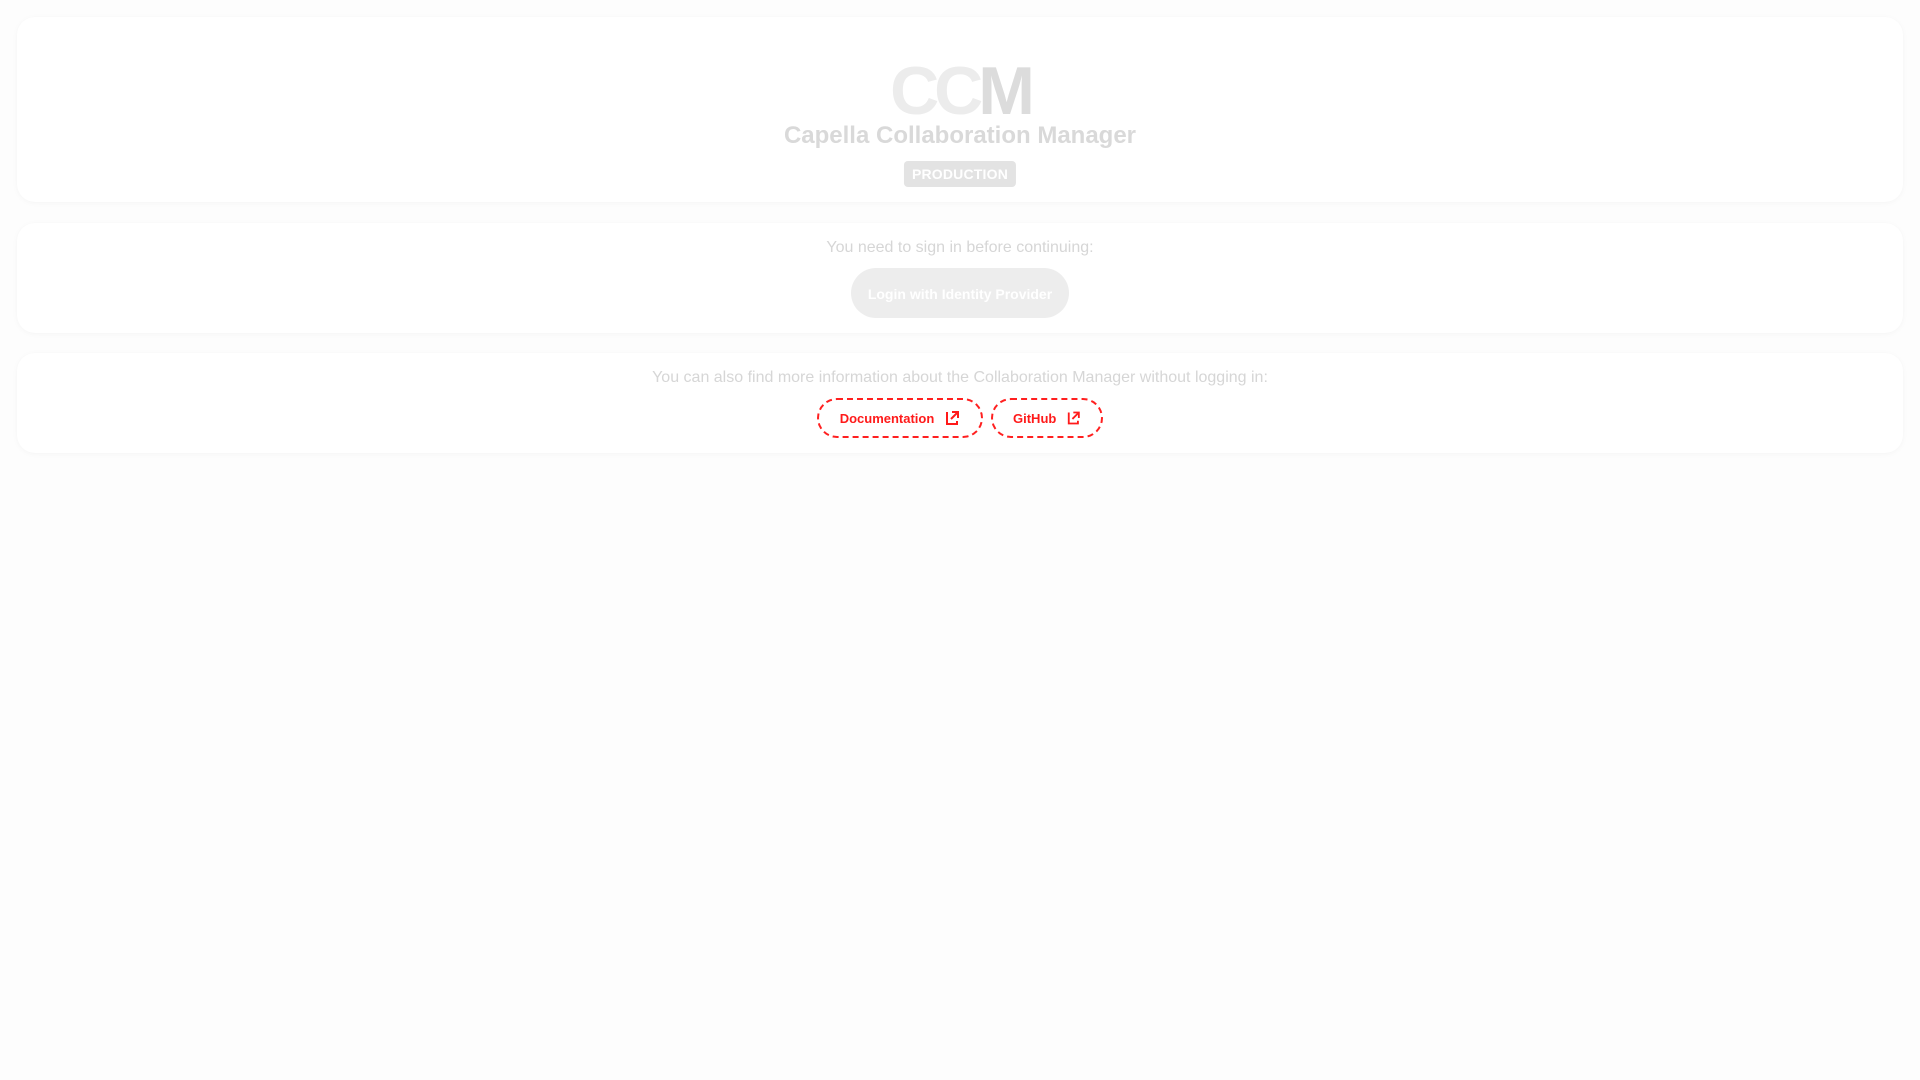  I want to click on github-link-label: GitHub, so click(1035, 418).